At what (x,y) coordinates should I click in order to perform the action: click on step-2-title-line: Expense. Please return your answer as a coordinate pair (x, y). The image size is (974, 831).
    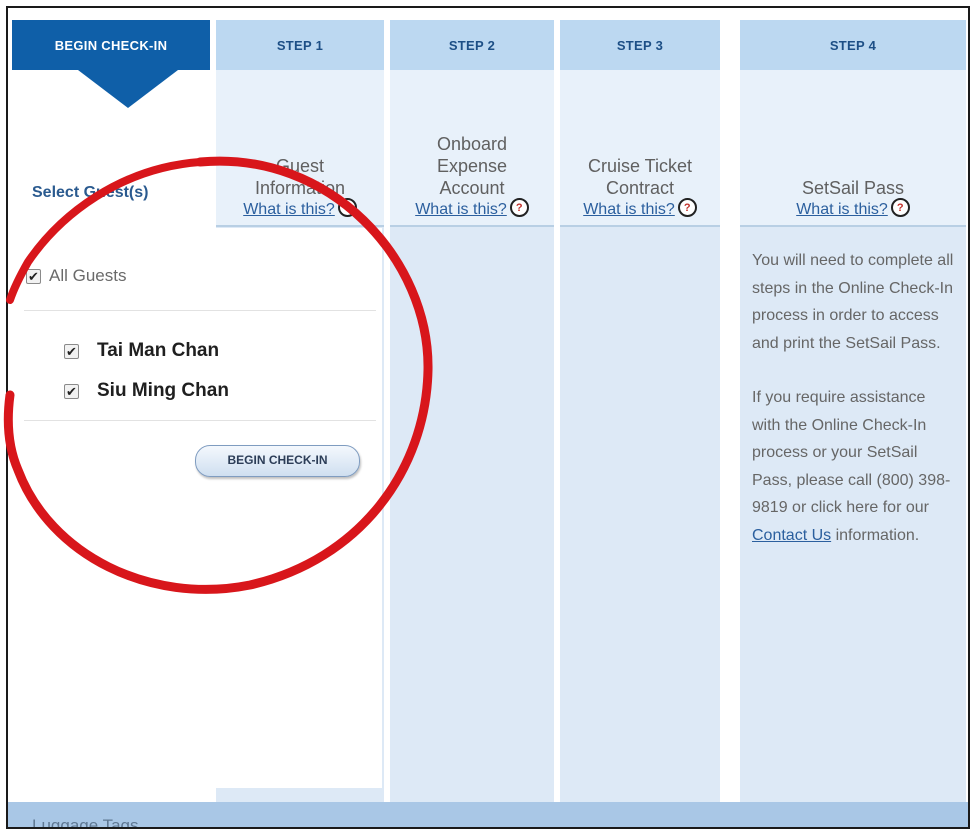
    Looking at the image, I should click on (472, 166).